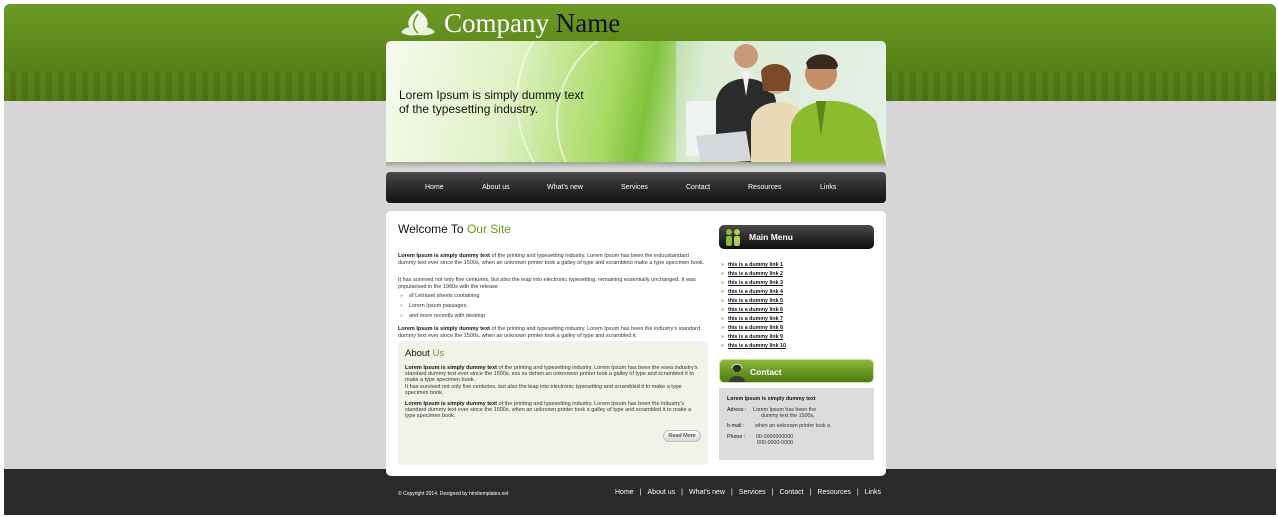 The height and width of the screenshot is (517, 1278). I want to click on support-agent-icon, so click(737, 372).